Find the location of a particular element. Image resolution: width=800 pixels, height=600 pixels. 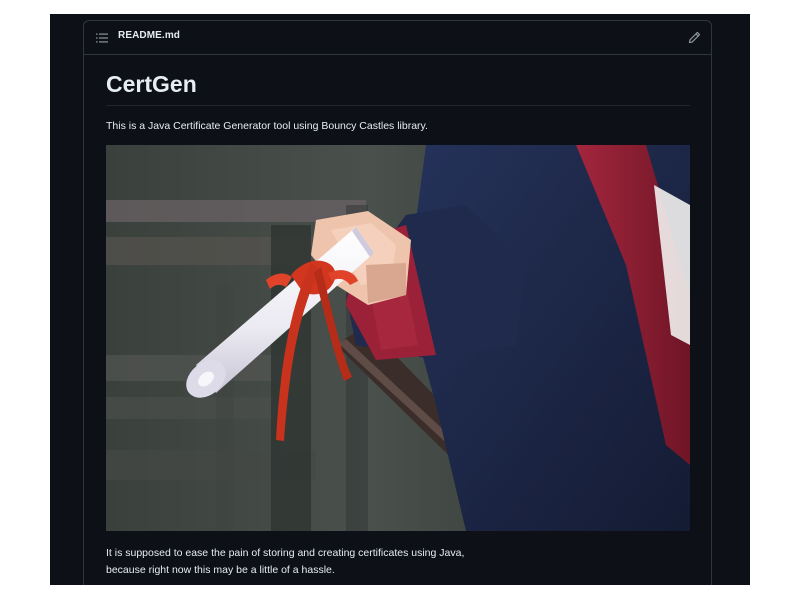

list-unordered-icon is located at coordinates (102, 38).